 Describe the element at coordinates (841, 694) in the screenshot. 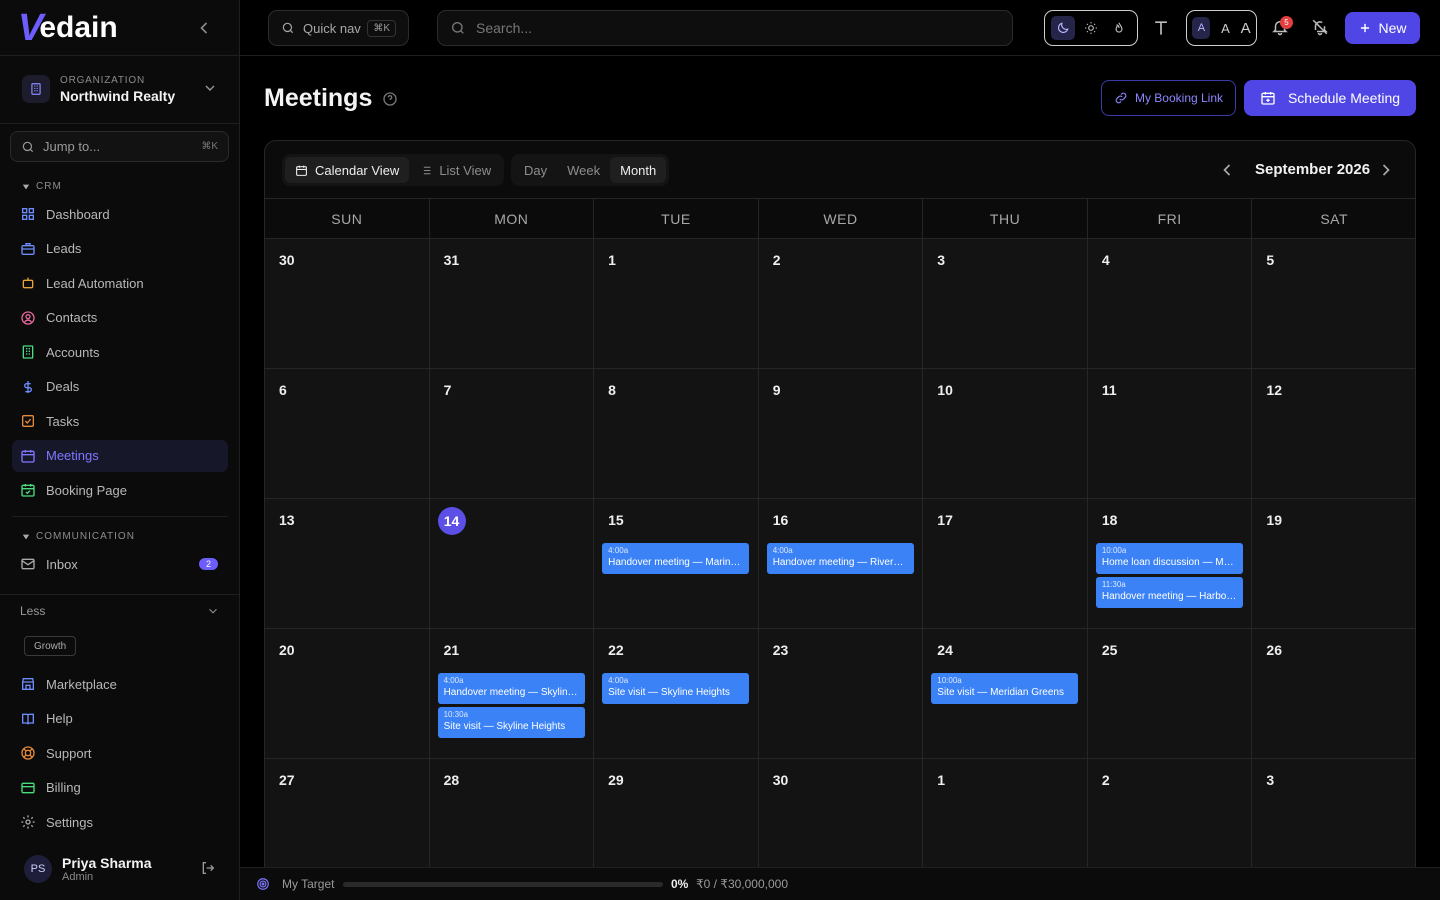

I see `day-cell: 23` at that location.